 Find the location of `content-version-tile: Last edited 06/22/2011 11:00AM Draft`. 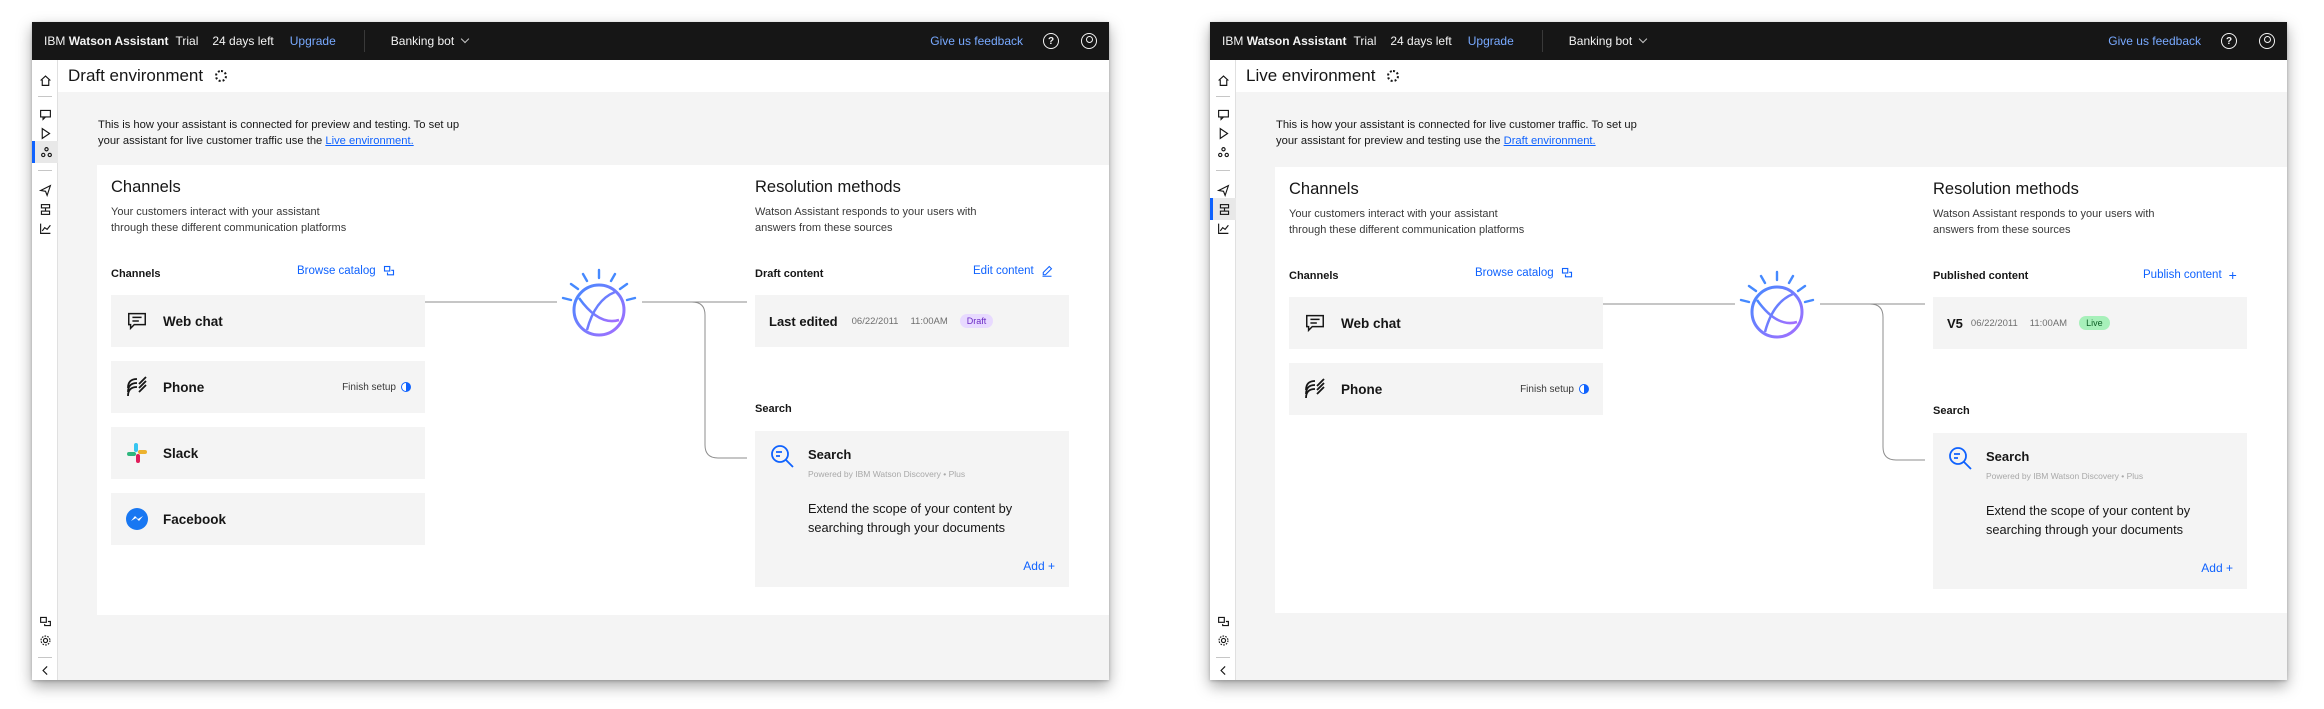

content-version-tile: Last edited 06/22/2011 11:00AM Draft is located at coordinates (912, 321).